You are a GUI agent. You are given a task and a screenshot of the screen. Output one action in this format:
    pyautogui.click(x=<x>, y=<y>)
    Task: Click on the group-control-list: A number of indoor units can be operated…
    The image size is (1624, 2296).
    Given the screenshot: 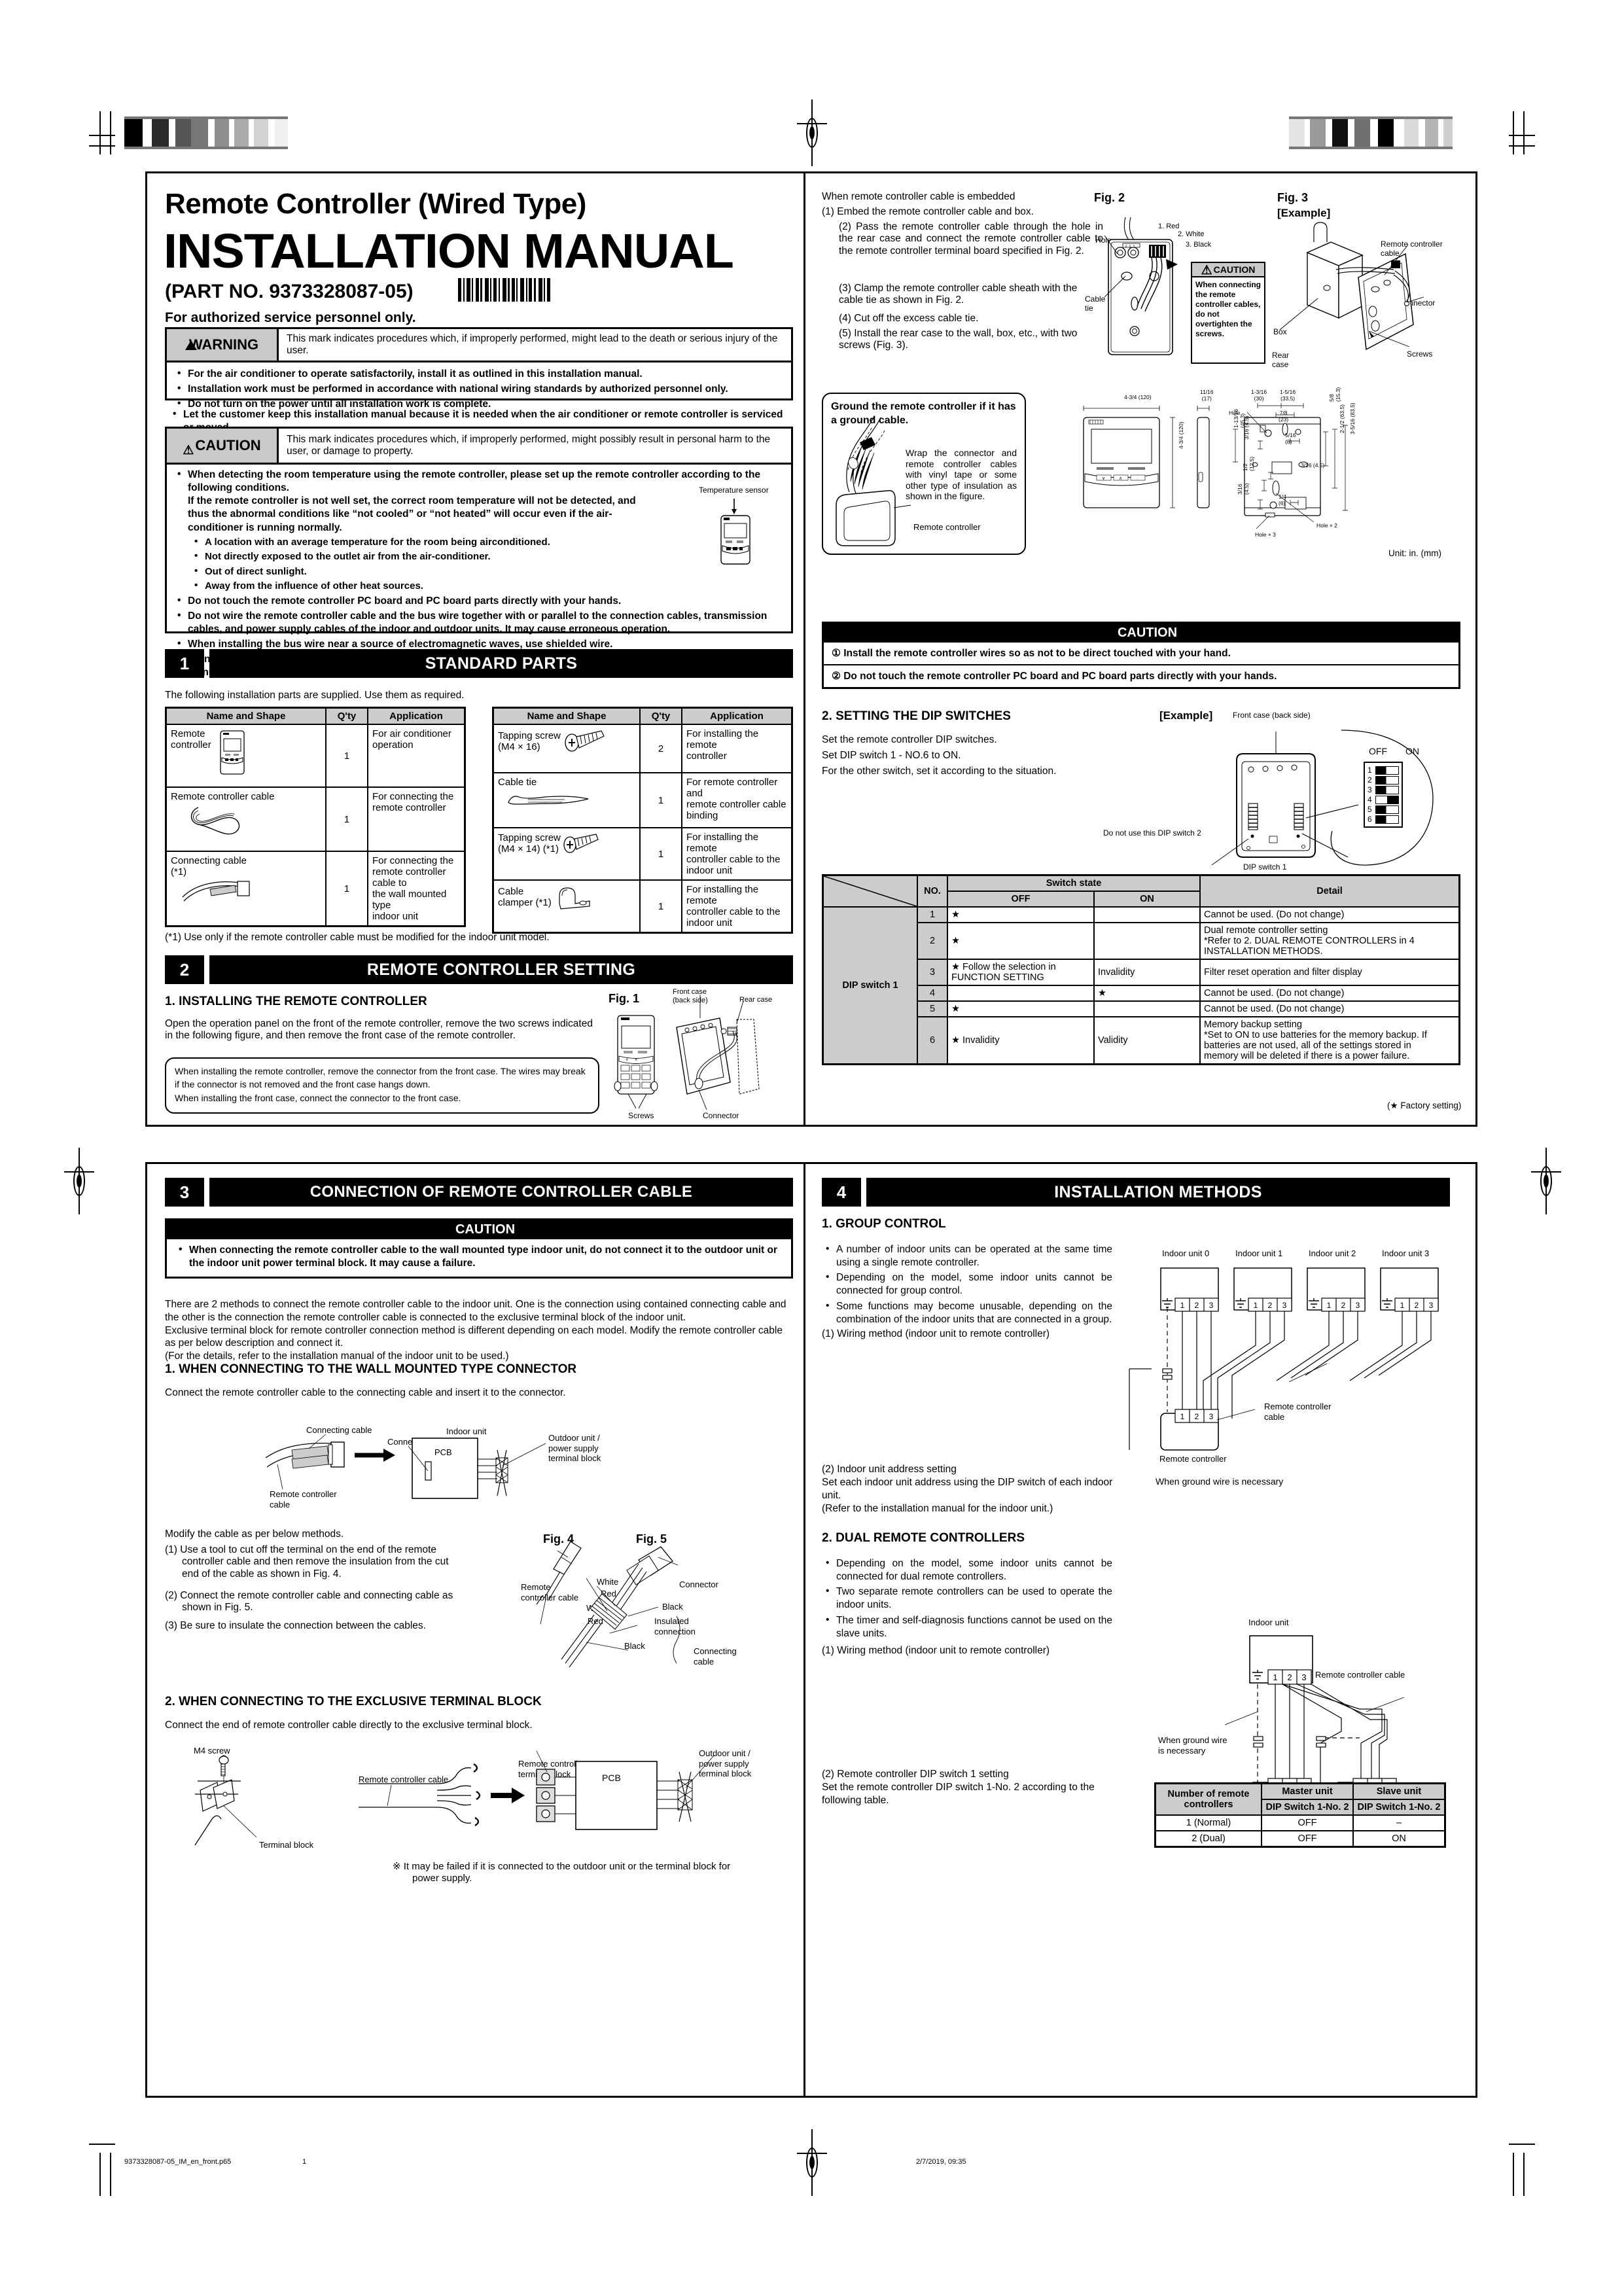 What is the action you would take?
    pyautogui.click(x=967, y=1286)
    